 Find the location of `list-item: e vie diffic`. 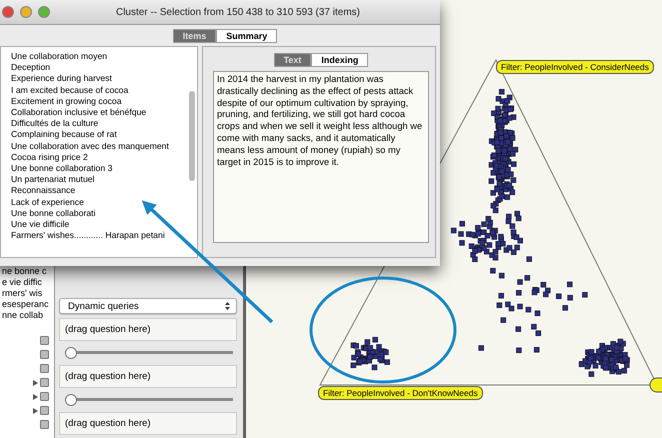

list-item: e vie diffic is located at coordinates (28, 282).